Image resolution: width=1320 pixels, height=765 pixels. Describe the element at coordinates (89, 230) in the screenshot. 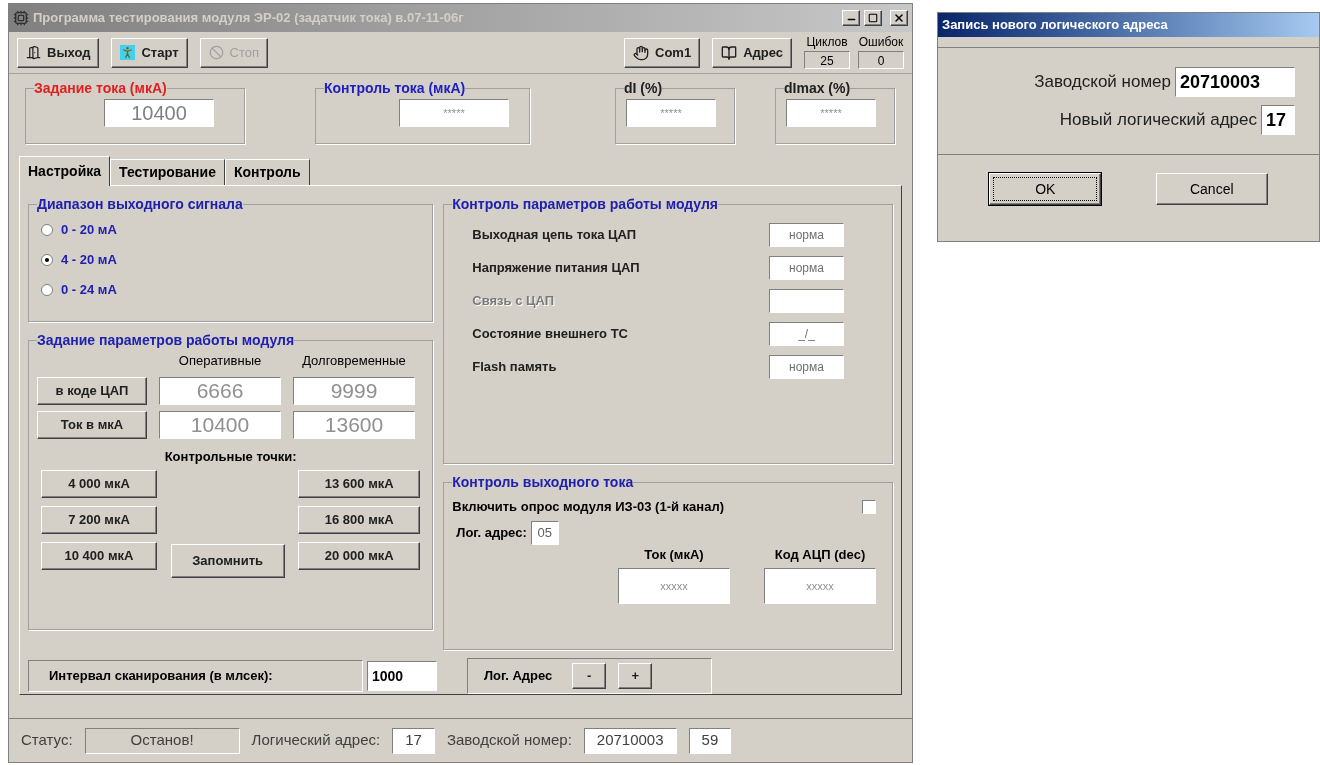

I see `radio-label: 0 - 20 мА` at that location.